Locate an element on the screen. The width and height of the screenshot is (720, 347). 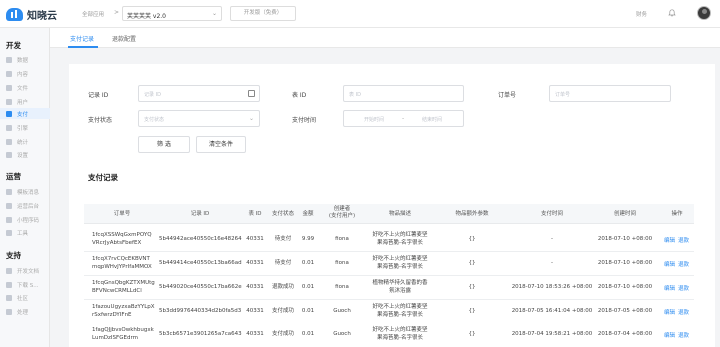
record-id-input: 记录 ID is located at coordinates (199, 93).